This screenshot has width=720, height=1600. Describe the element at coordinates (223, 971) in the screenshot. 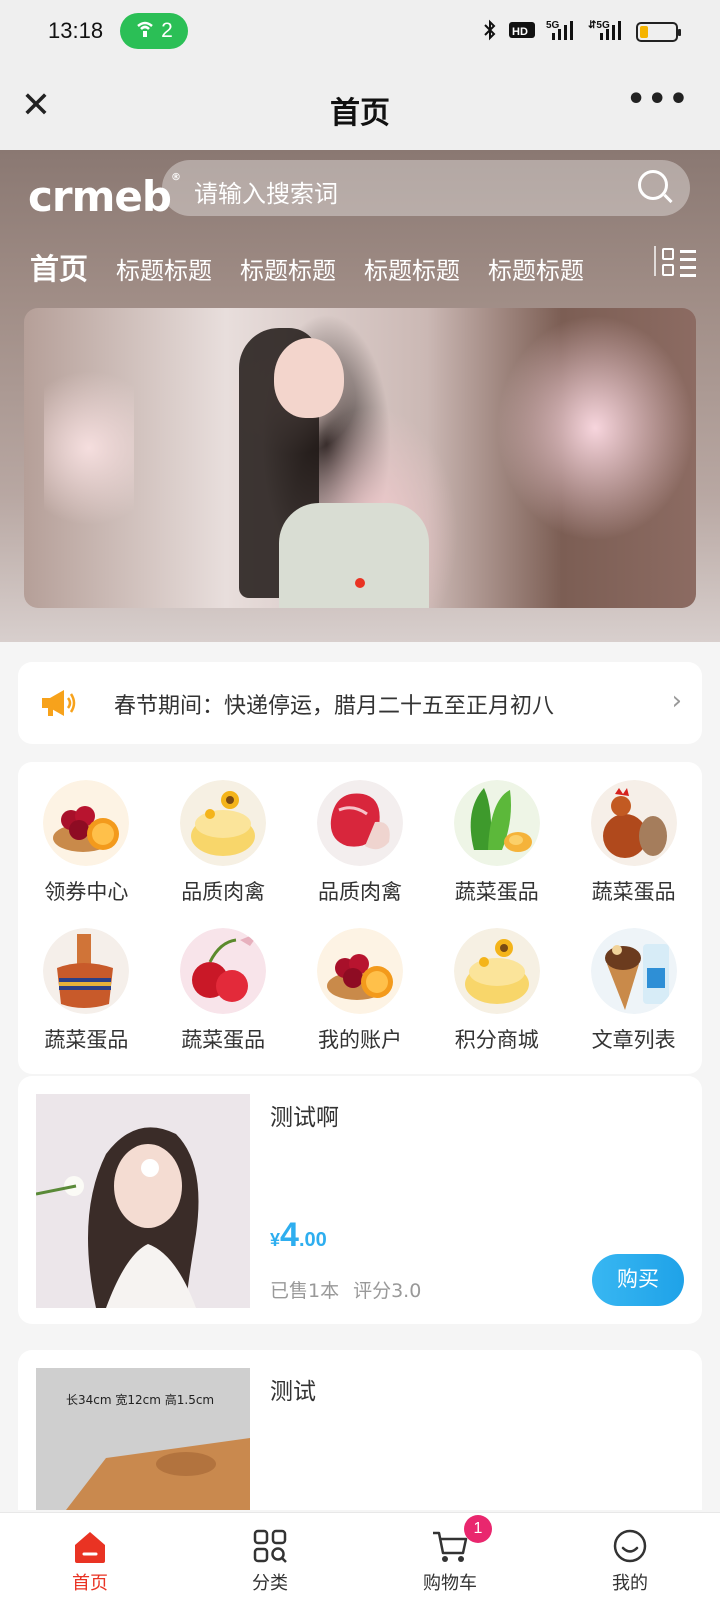

I see `cherry-icon` at that location.